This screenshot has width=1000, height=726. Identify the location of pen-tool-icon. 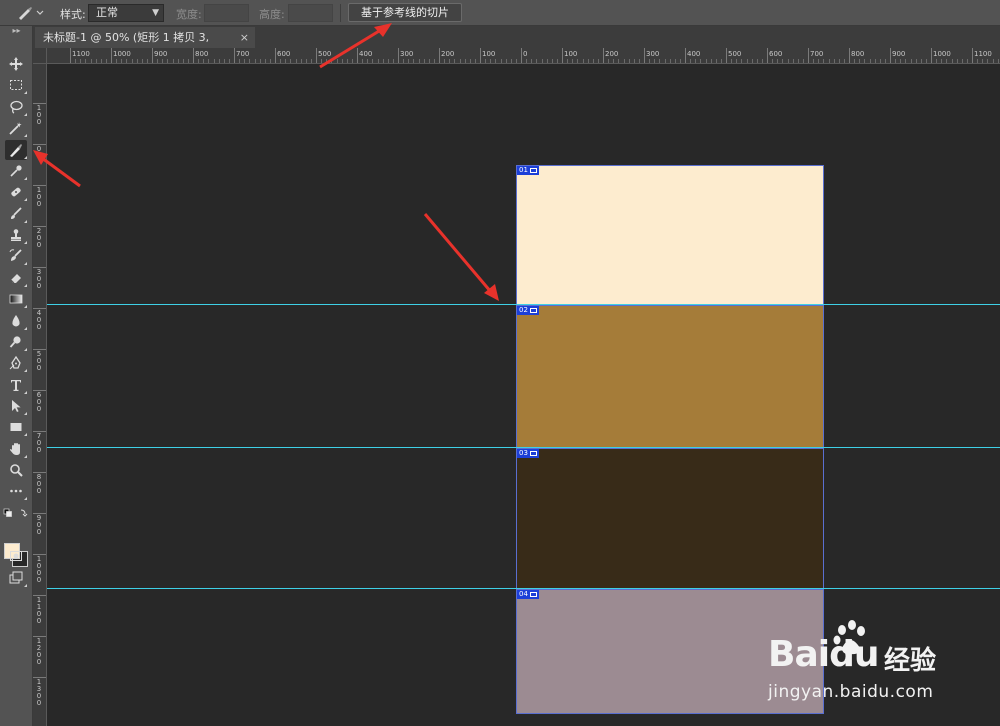
(16, 363).